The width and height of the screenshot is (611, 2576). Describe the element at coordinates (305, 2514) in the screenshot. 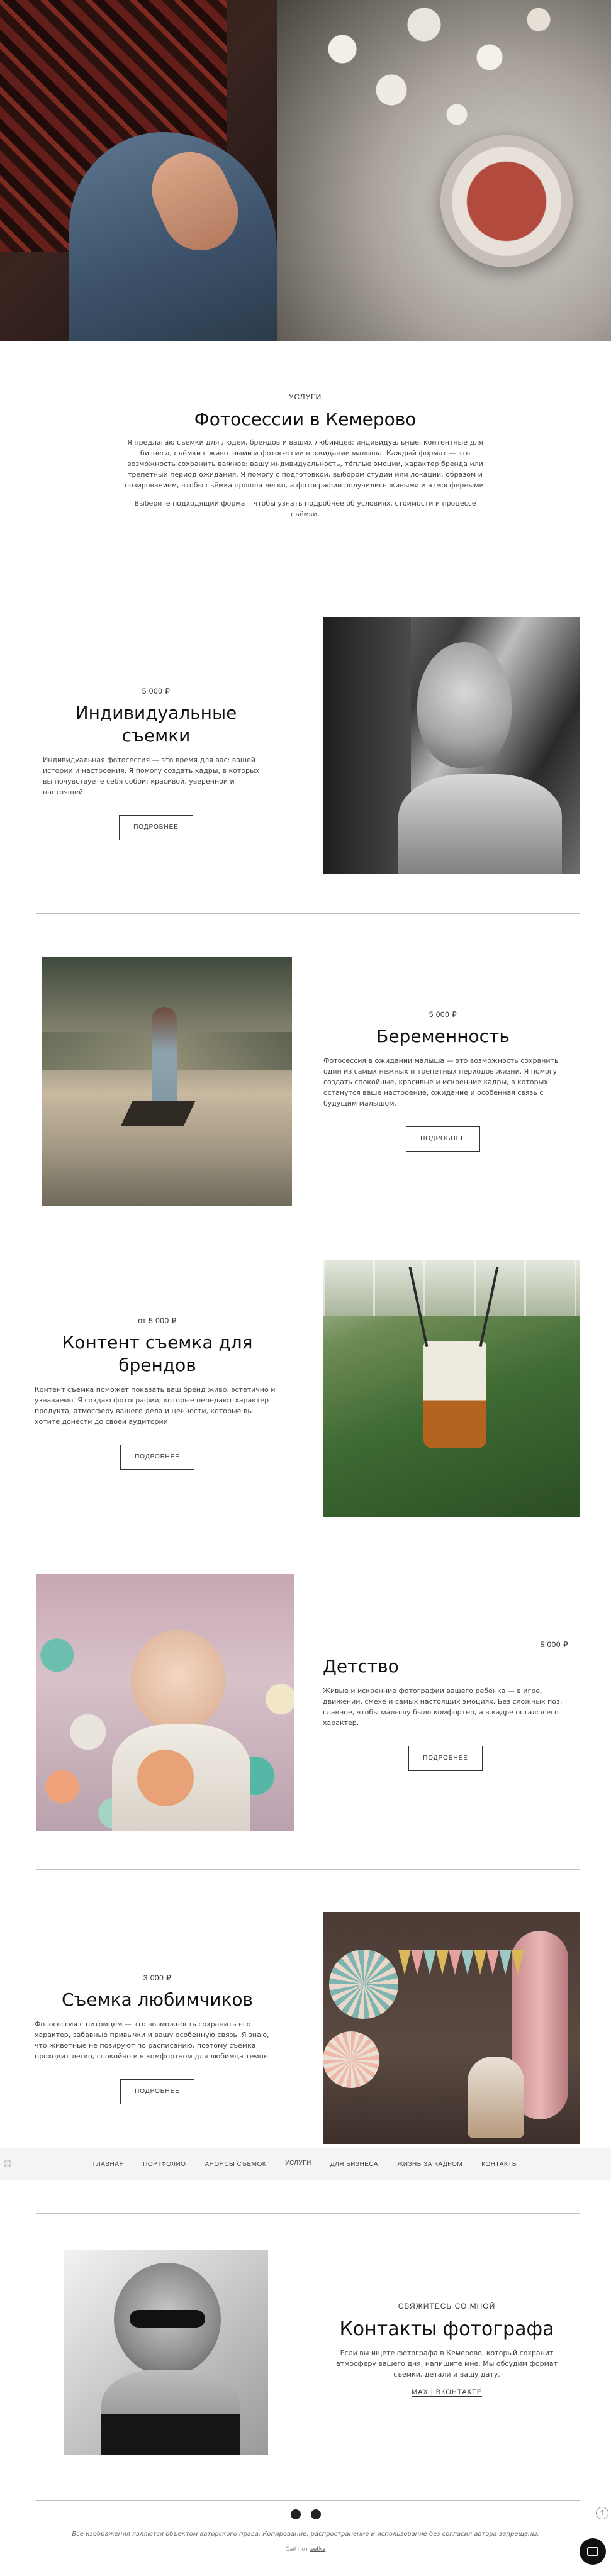

I see `social-links` at that location.